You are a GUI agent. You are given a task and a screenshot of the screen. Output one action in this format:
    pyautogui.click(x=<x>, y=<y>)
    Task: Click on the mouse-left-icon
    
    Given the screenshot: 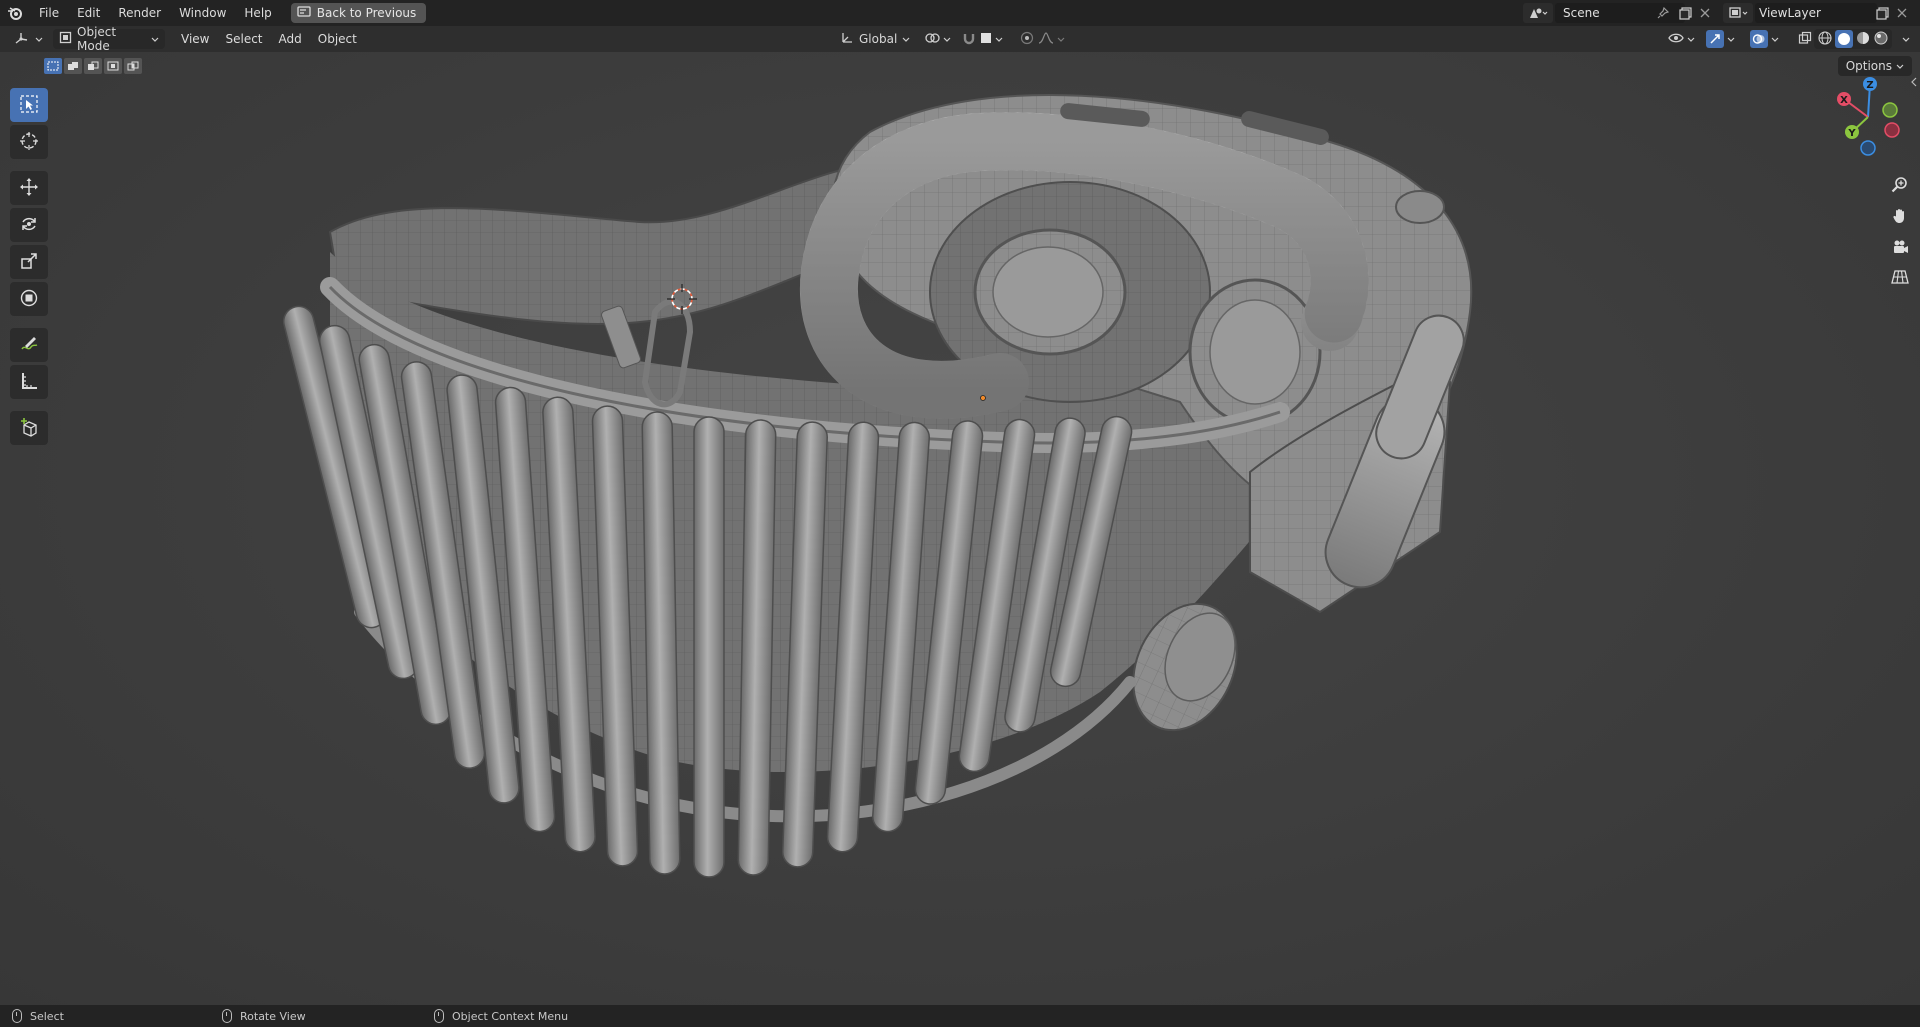 What is the action you would take?
    pyautogui.click(x=17, y=1016)
    